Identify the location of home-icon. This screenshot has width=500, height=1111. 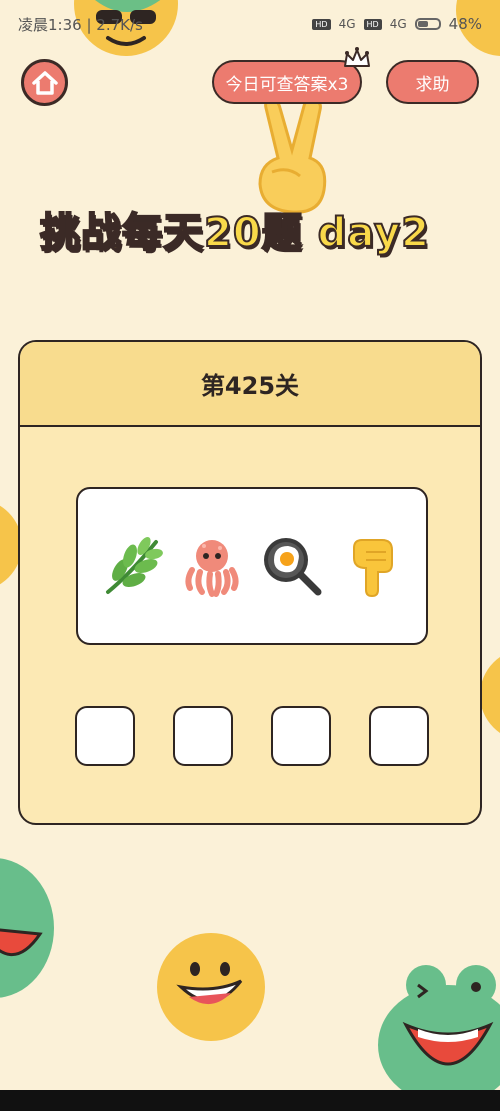
(44, 82).